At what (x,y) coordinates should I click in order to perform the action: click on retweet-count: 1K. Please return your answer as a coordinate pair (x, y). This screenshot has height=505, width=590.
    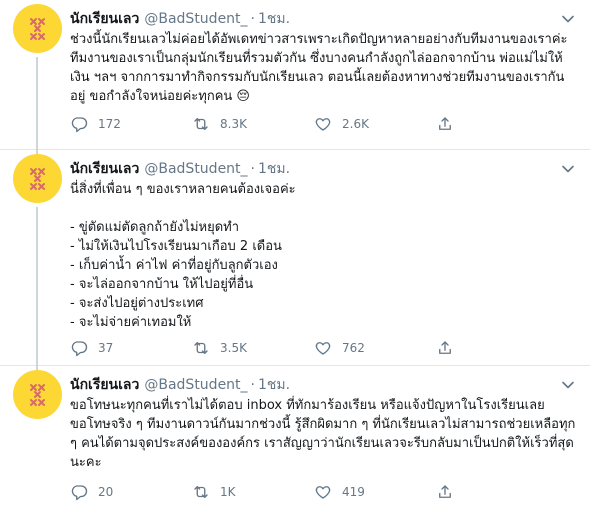
    Looking at the image, I should click on (228, 492).